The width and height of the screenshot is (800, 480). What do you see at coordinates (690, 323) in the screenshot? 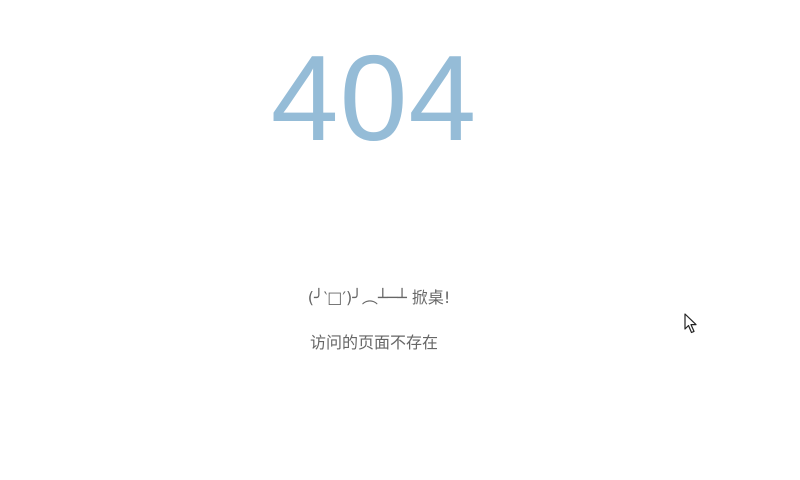
I see `mouse-pointer-icon` at bounding box center [690, 323].